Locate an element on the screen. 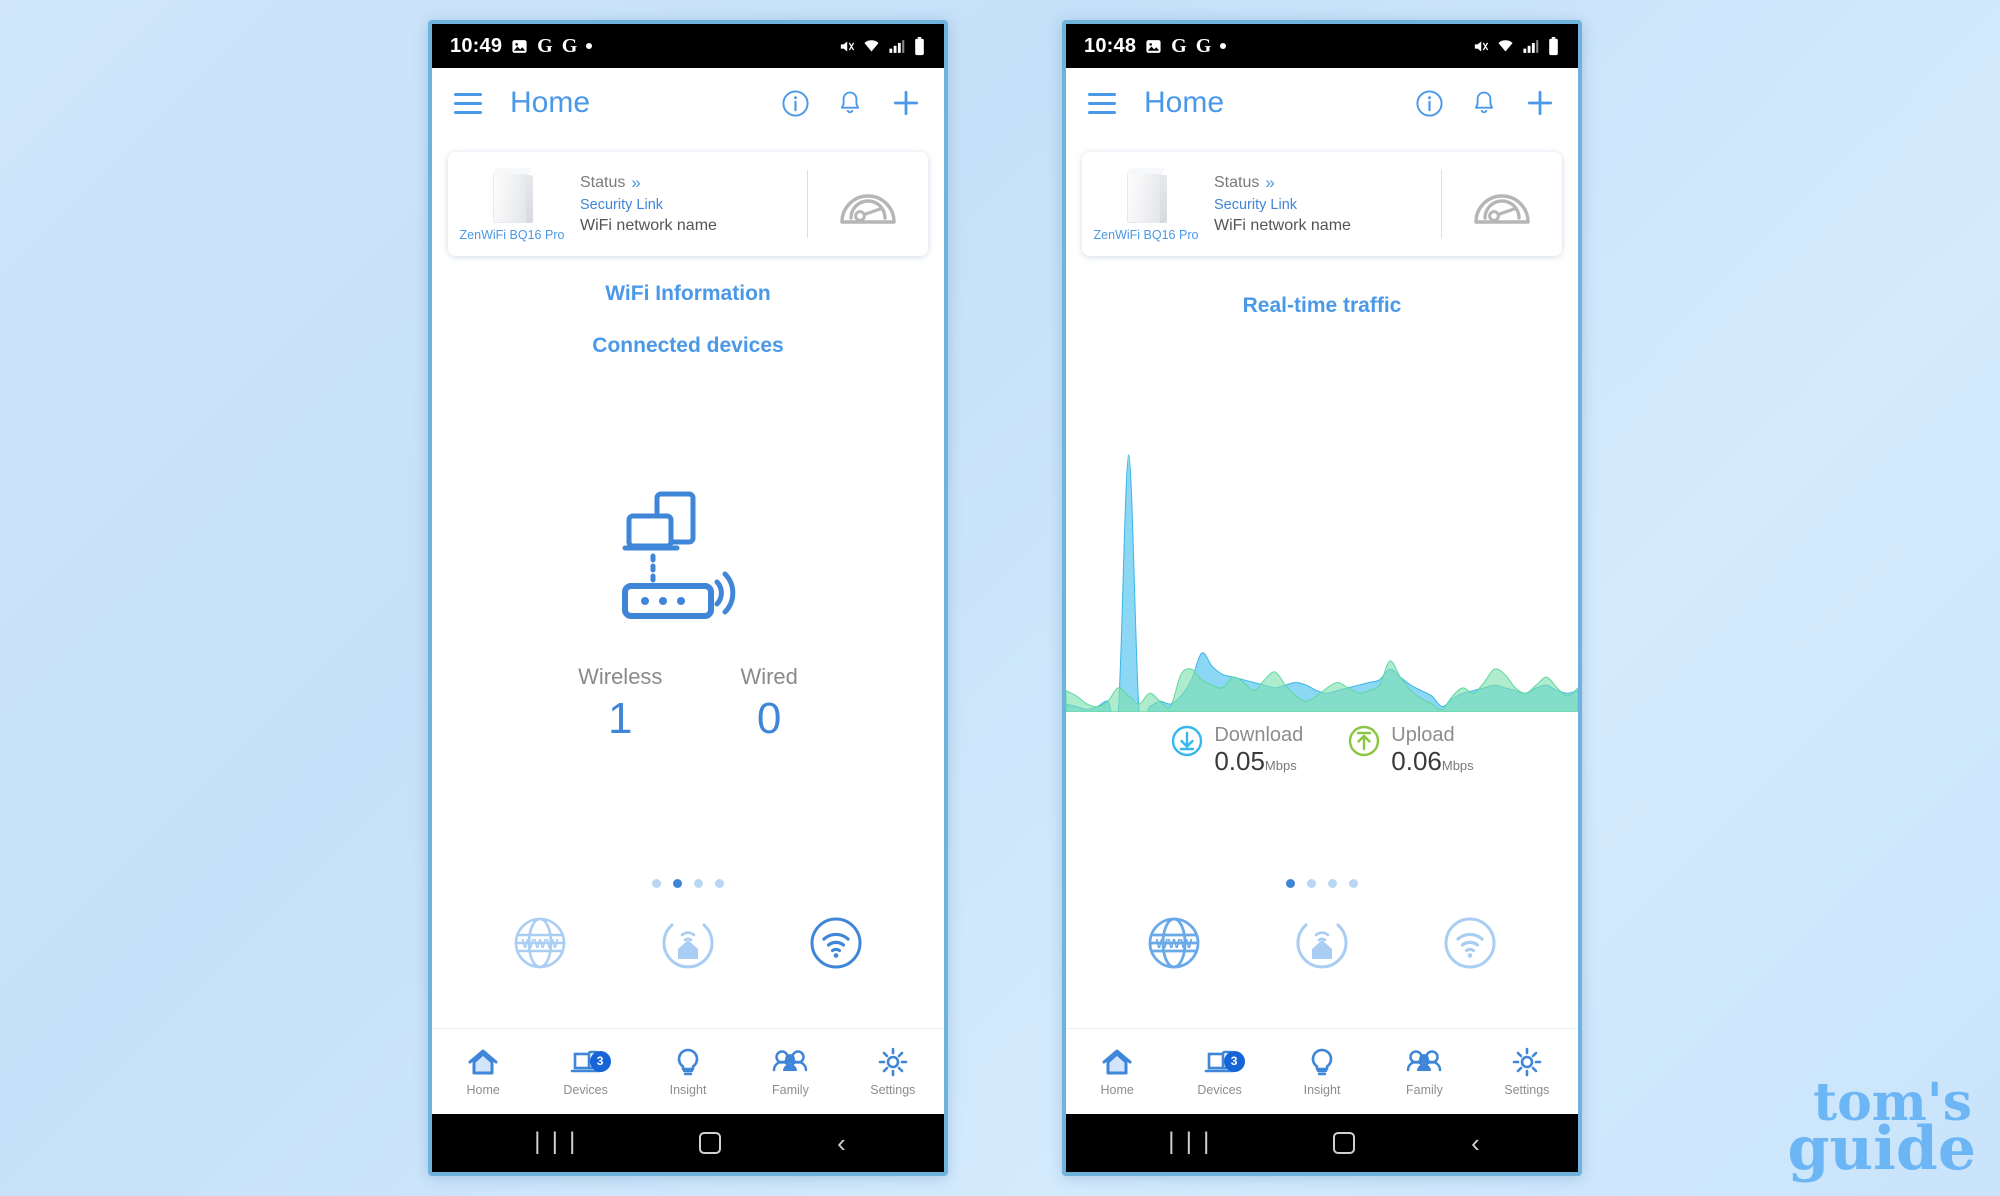  count-label: Wireless is located at coordinates (620, 676).